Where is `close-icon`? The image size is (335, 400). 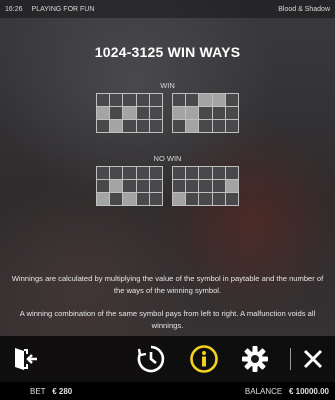 close-icon is located at coordinates (313, 359).